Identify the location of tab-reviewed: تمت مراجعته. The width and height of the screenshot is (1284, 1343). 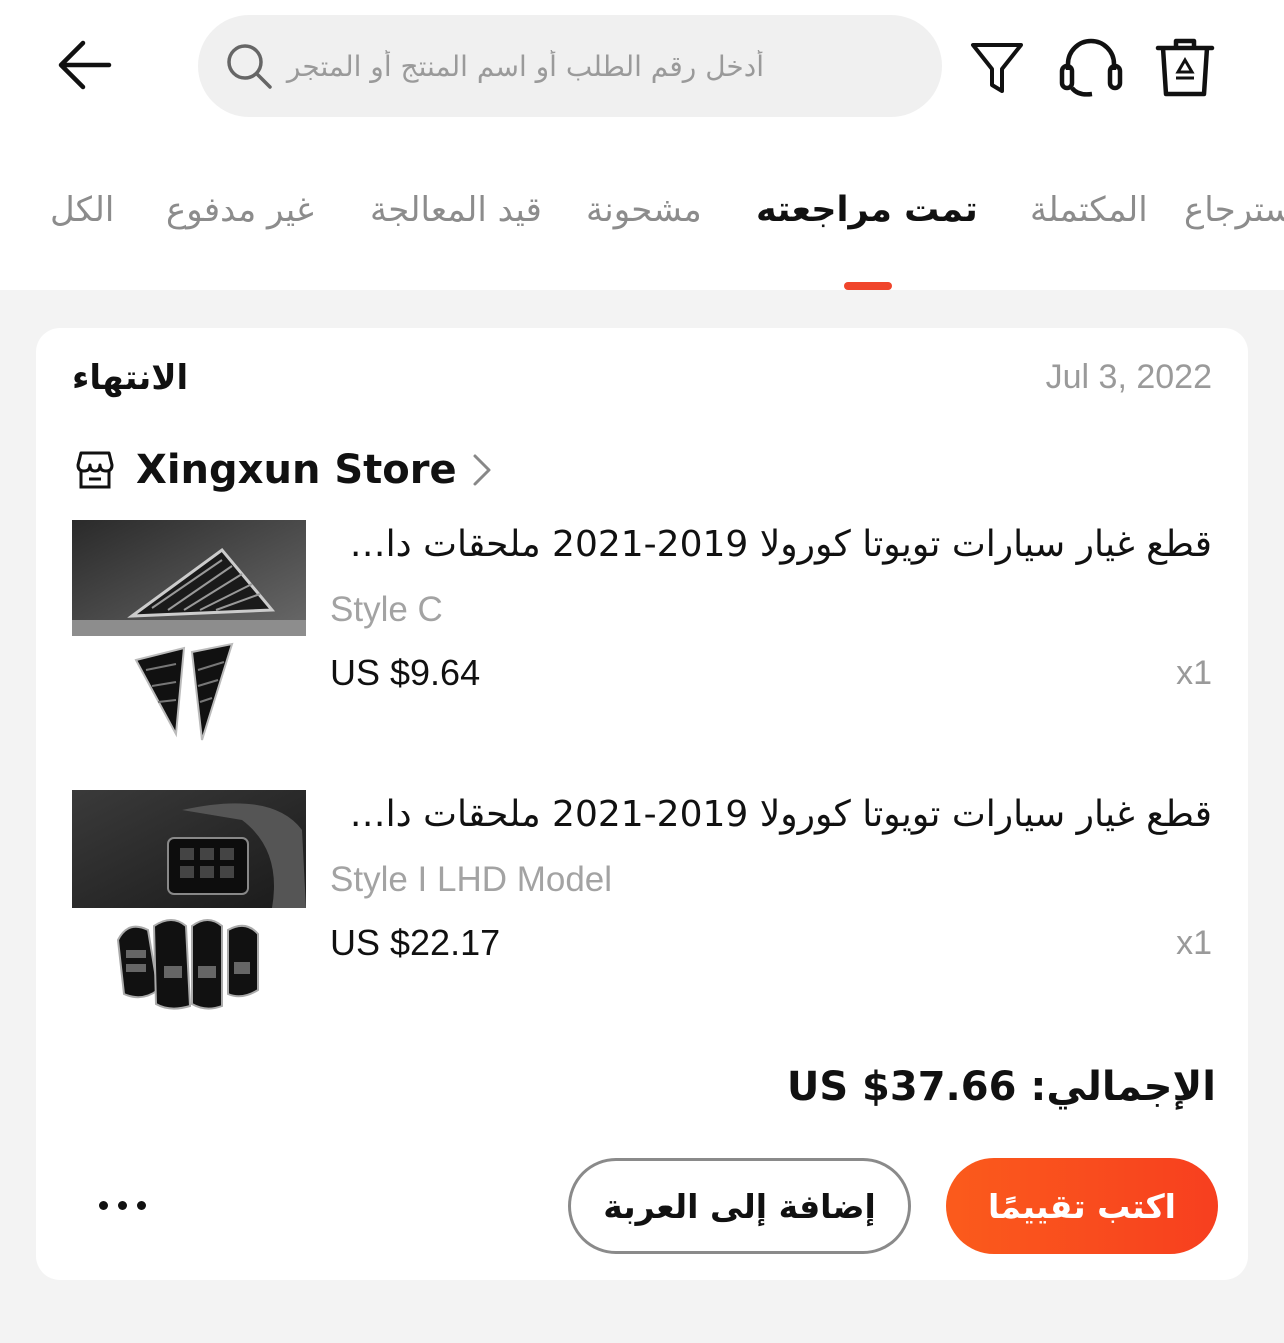
(867, 210).